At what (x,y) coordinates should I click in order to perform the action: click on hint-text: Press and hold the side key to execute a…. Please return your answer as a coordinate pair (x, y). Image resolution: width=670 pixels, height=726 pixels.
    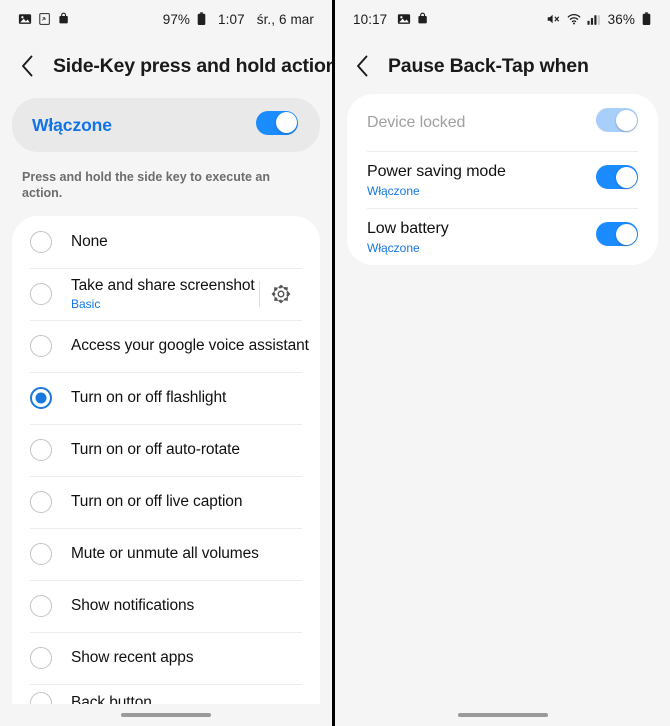
    Looking at the image, I should click on (146, 185).